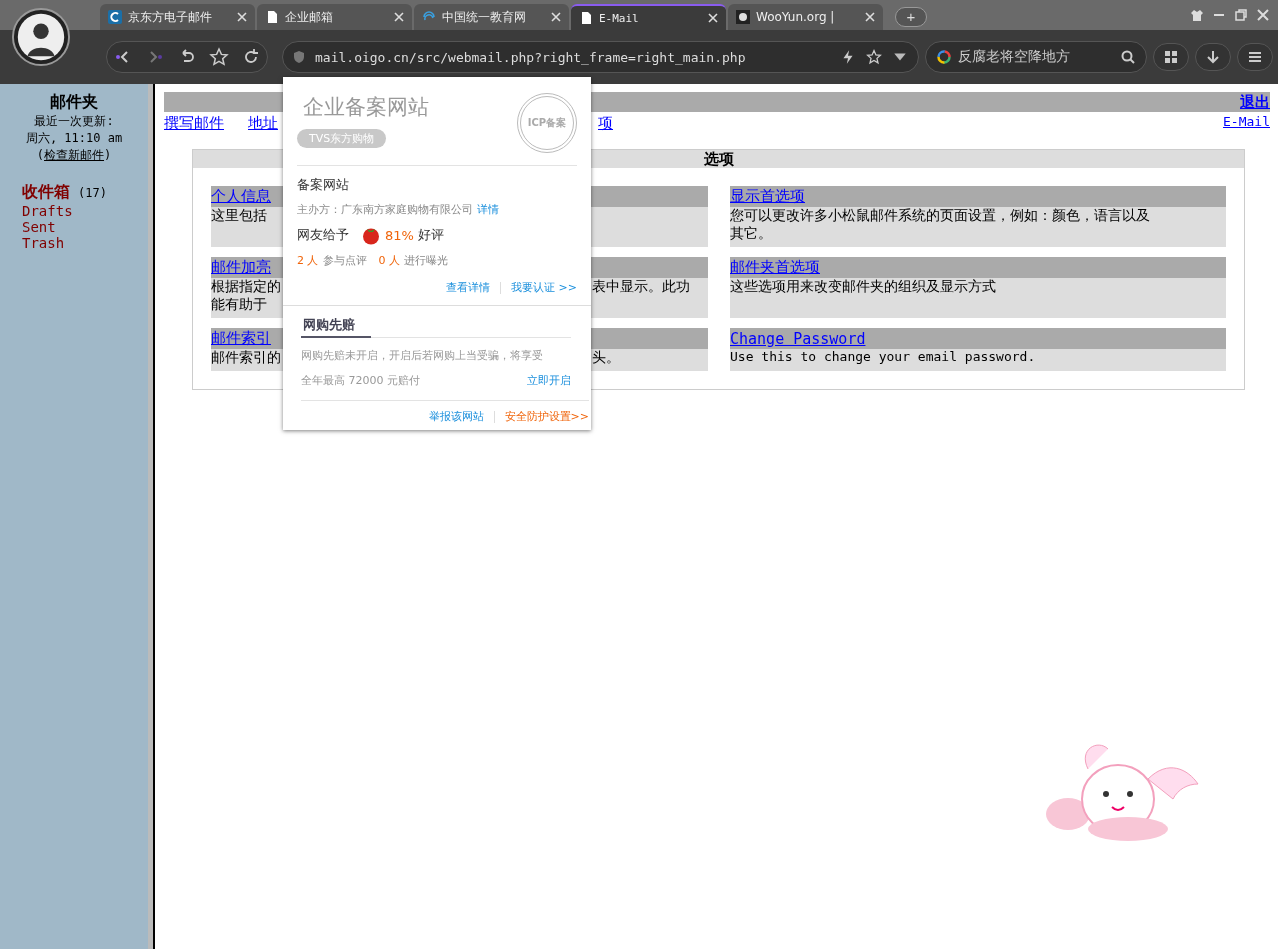  Describe the element at coordinates (544, 287) in the screenshot. I see `certify-link: 我要认证 >>` at that location.